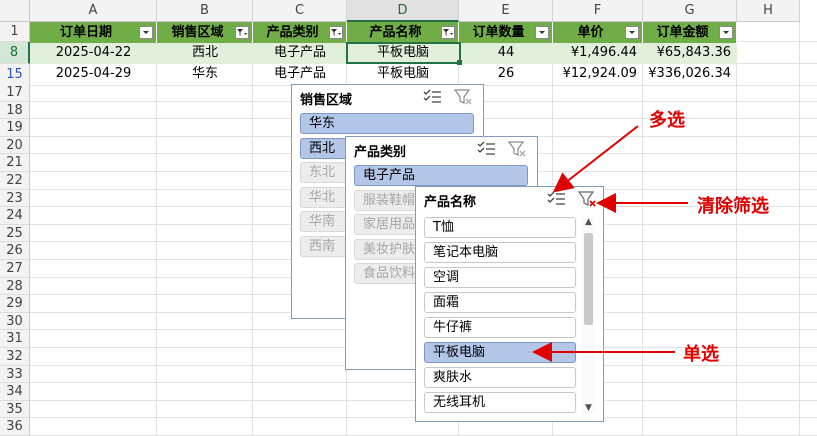 The image size is (817, 436). What do you see at coordinates (595, 159) in the screenshot?
I see `multi-select-arrow` at bounding box center [595, 159].